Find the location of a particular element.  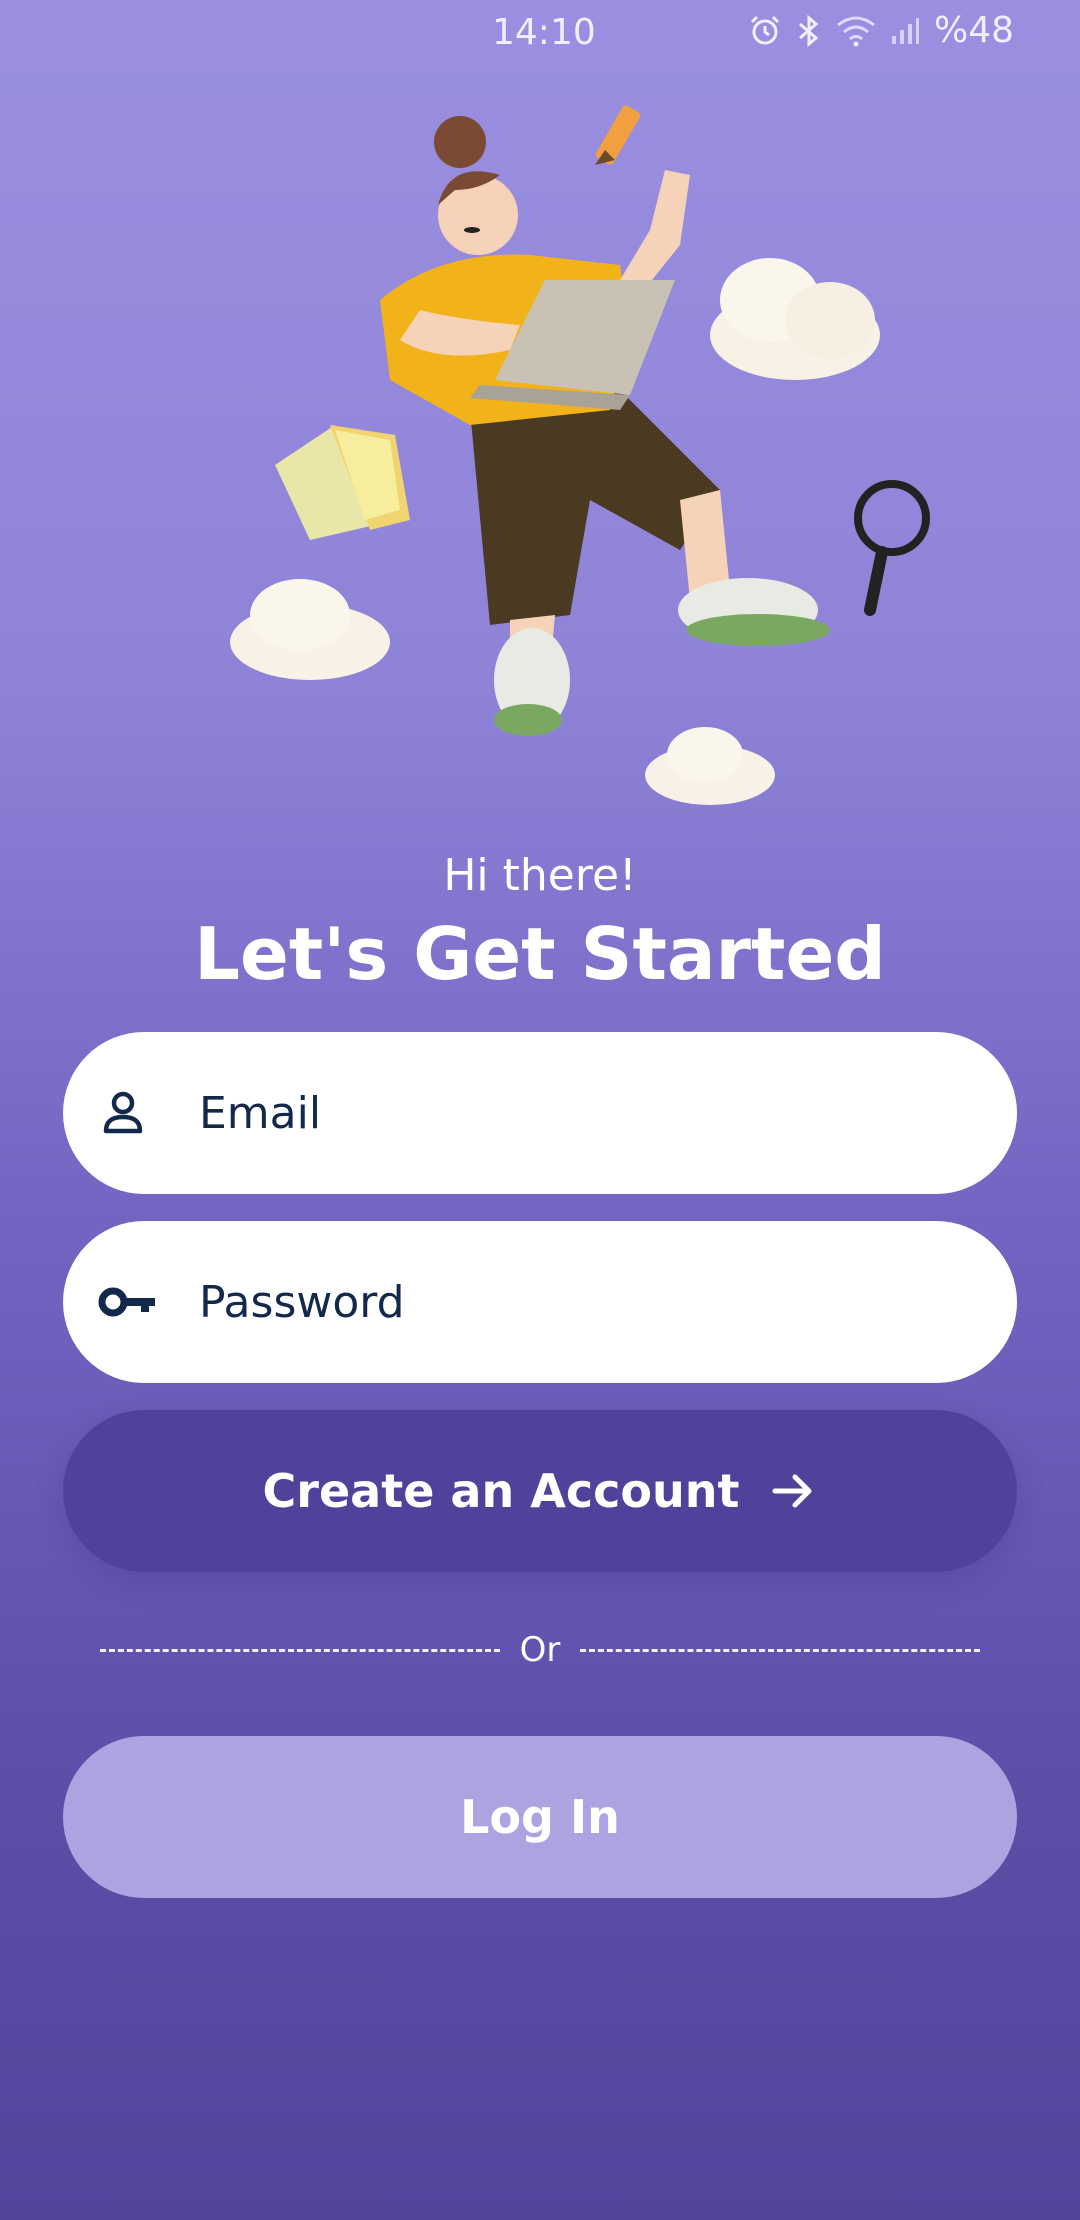

status-time: 14:10 is located at coordinates (544, 32).